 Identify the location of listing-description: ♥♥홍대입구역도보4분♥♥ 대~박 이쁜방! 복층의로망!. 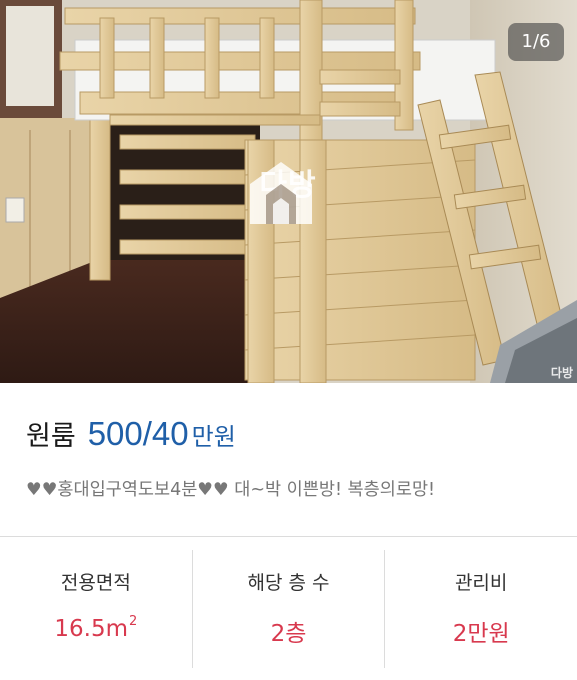
(231, 490).